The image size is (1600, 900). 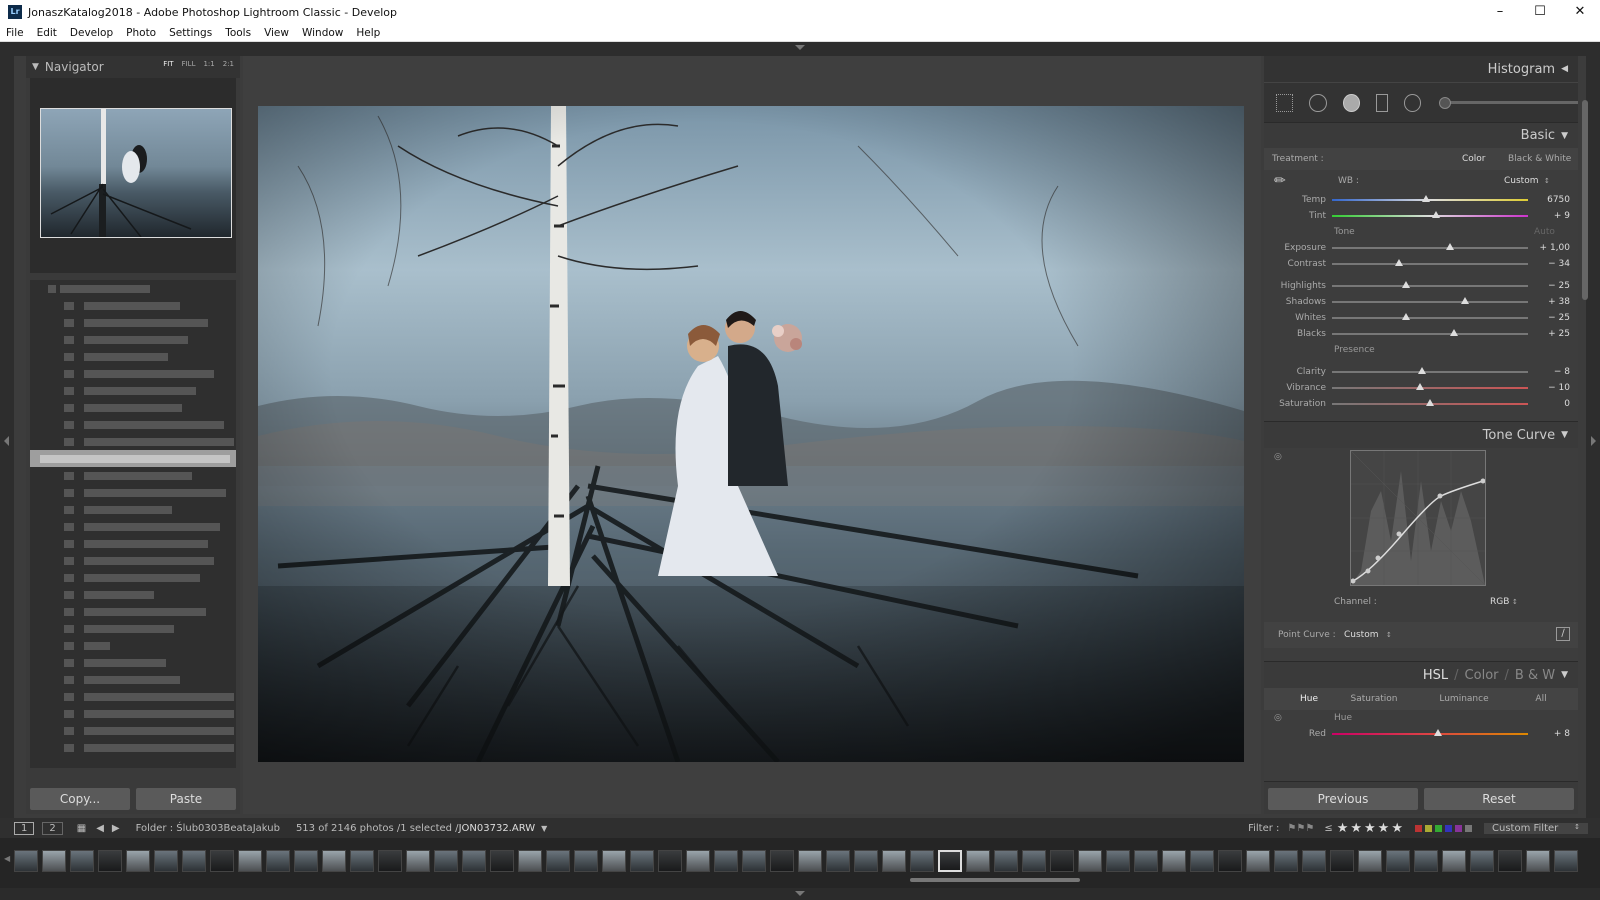 I want to click on slider-shadows: Shadows + 38, so click(x=1421, y=302).